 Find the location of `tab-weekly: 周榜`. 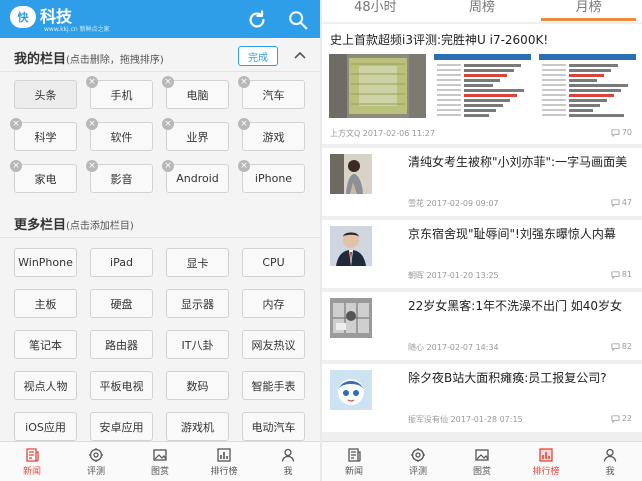

tab-weekly: 周榜 is located at coordinates (482, 11).